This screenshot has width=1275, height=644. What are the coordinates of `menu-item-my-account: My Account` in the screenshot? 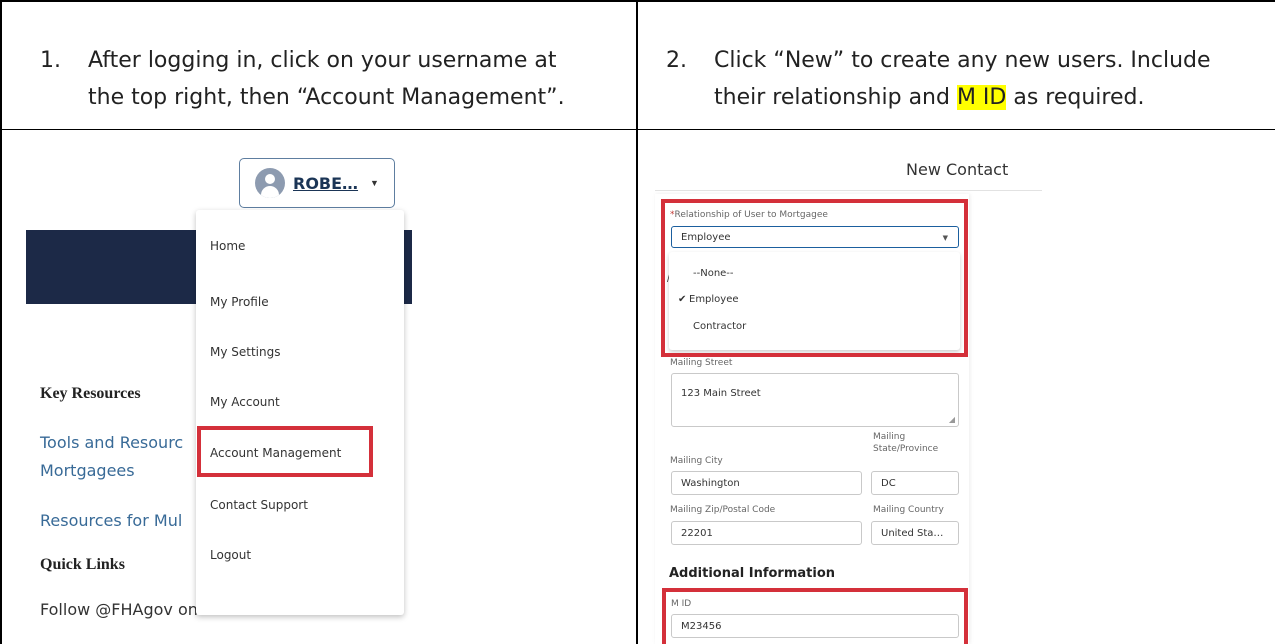 It's located at (245, 402).